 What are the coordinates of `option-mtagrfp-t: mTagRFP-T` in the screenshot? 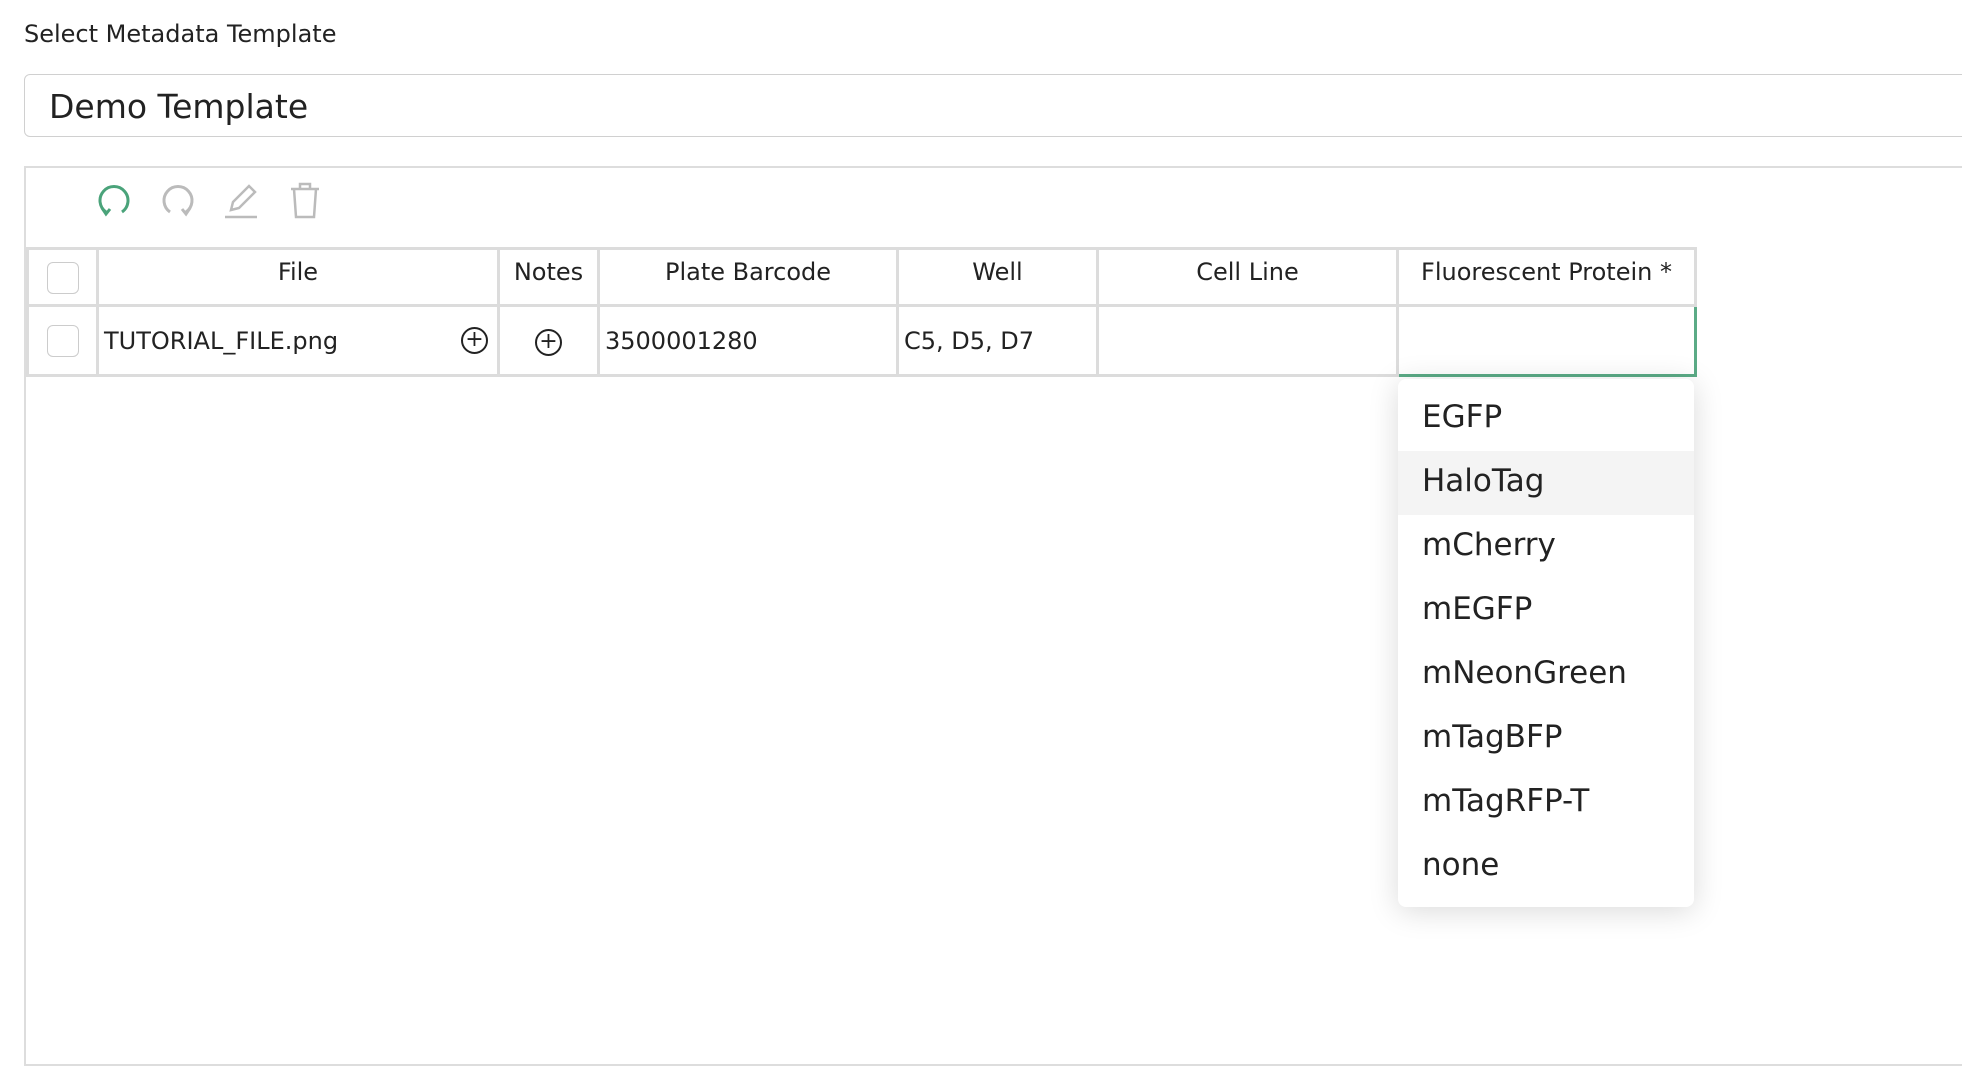 It's located at (1546, 803).